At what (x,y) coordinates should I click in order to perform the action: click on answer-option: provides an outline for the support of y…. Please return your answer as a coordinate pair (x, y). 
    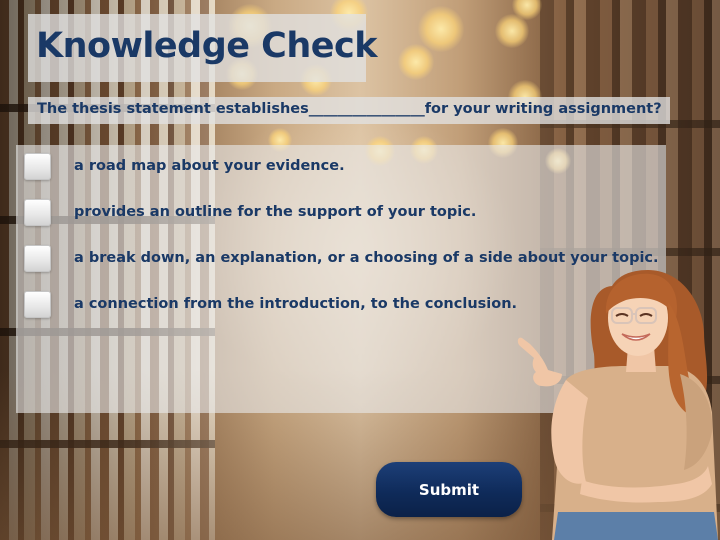
    Looking at the image, I should click on (249, 215).